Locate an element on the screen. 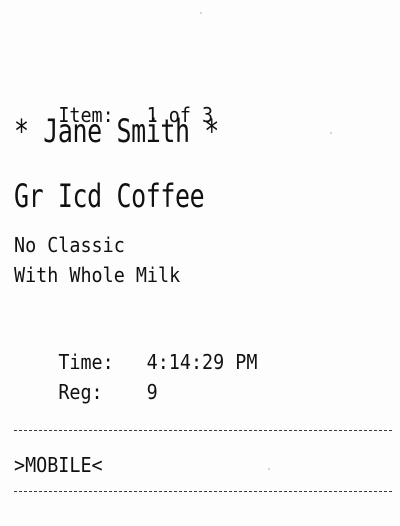  register-row: Reg: 9 is located at coordinates (86, 392).